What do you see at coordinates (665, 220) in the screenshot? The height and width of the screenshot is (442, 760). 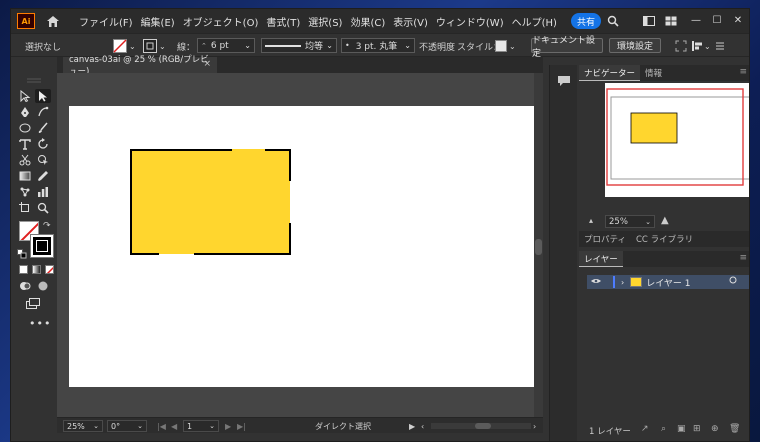 I see `navigator-zoom-in-icon: ▲` at bounding box center [665, 220].